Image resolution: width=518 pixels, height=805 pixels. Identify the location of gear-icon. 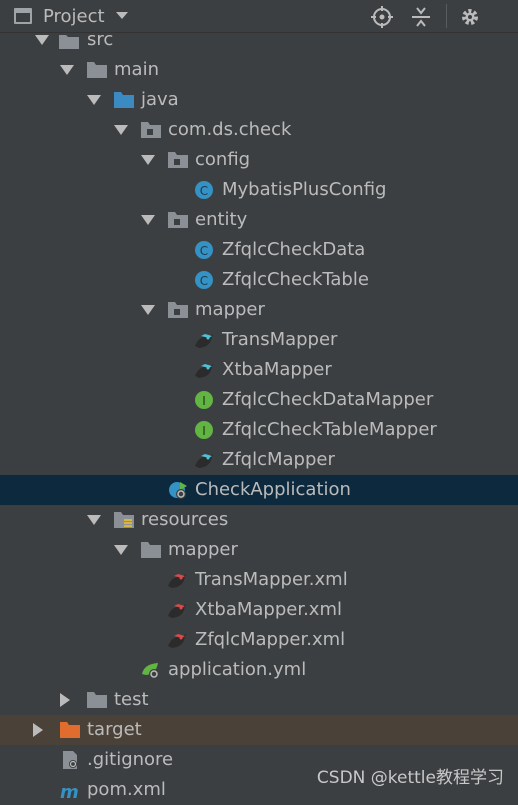
(470, 17).